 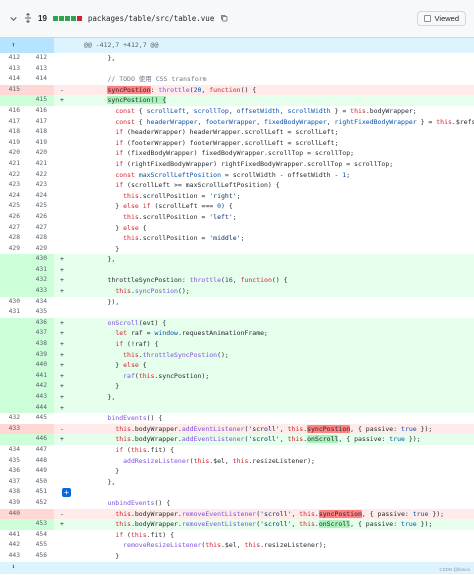 What do you see at coordinates (13, 567) in the screenshot?
I see `expand-down-button: ⬇` at bounding box center [13, 567].